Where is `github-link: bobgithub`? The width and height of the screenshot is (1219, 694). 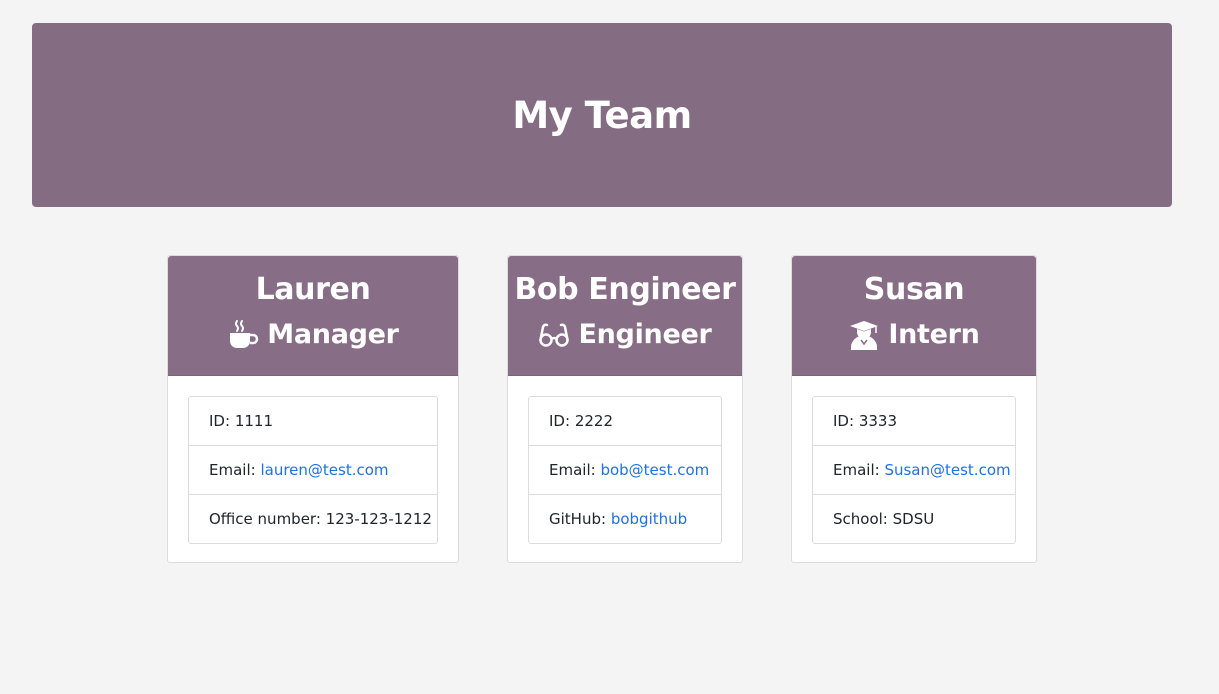
github-link: bobgithub is located at coordinates (649, 519).